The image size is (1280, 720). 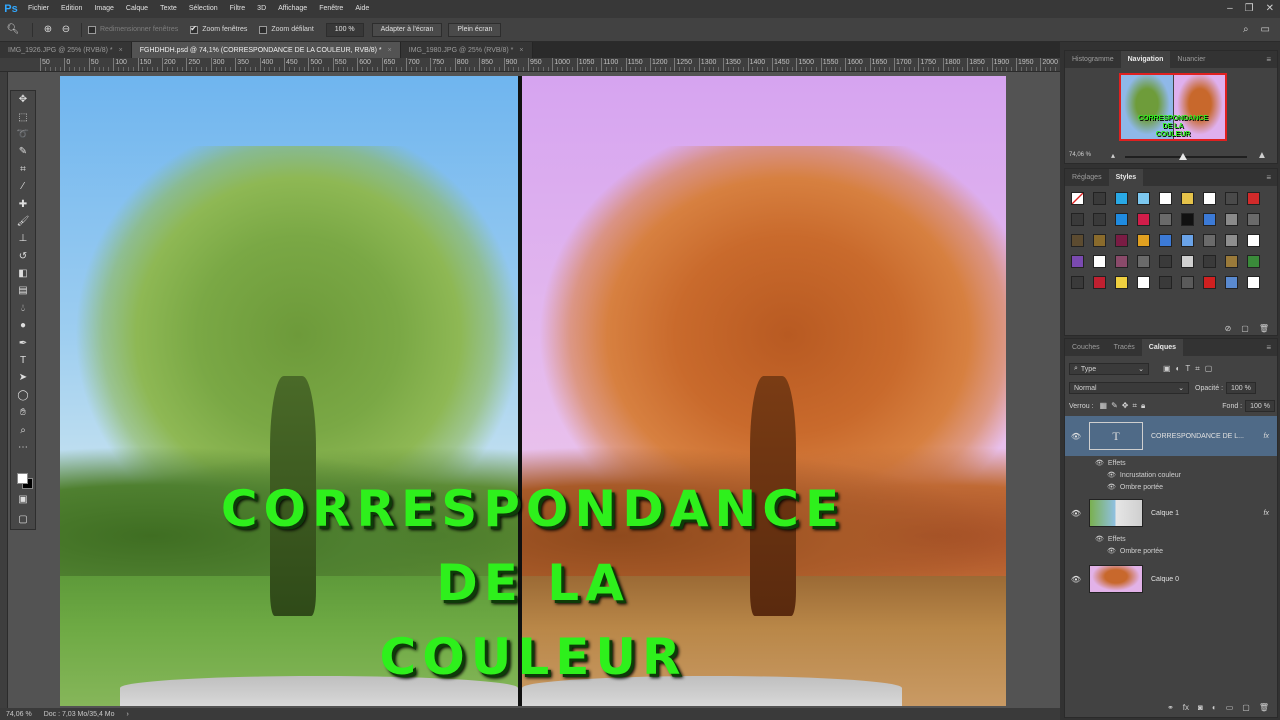 What do you see at coordinates (362, 9) in the screenshot?
I see `menu-aide: Aide` at bounding box center [362, 9].